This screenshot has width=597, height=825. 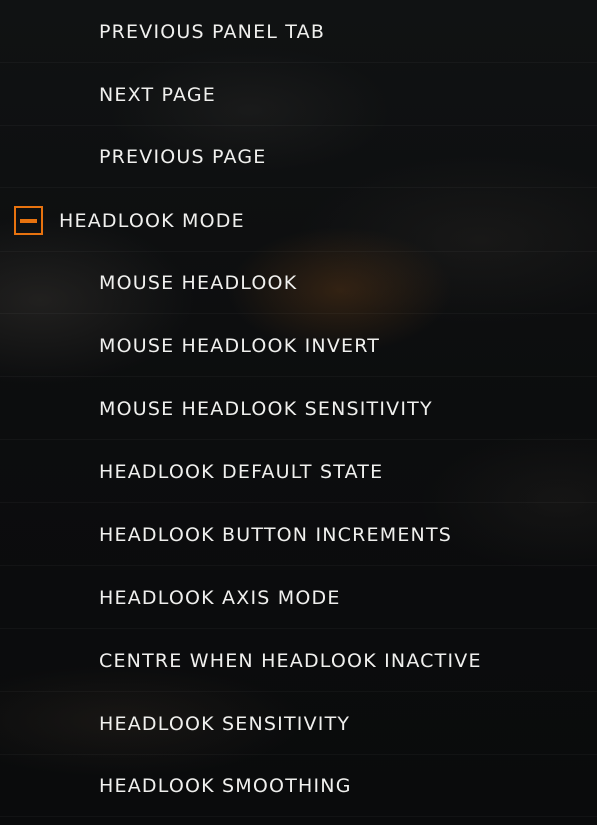 I want to click on option-row-previous-panel-tab: PREVIOUS PANEL TAB, so click(x=298, y=32).